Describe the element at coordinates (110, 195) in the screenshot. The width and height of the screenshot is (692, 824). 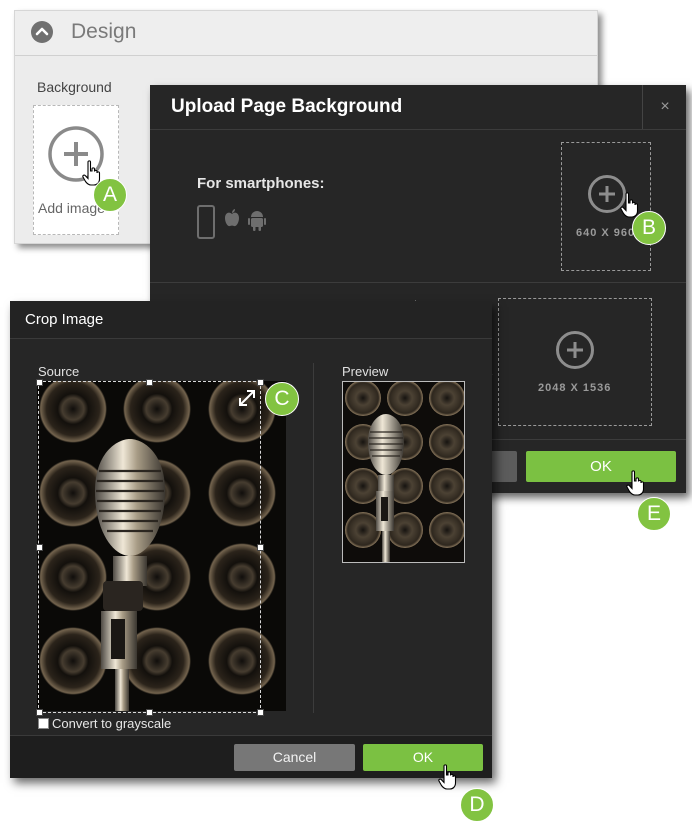
I see `callout-badge-a: A` at that location.